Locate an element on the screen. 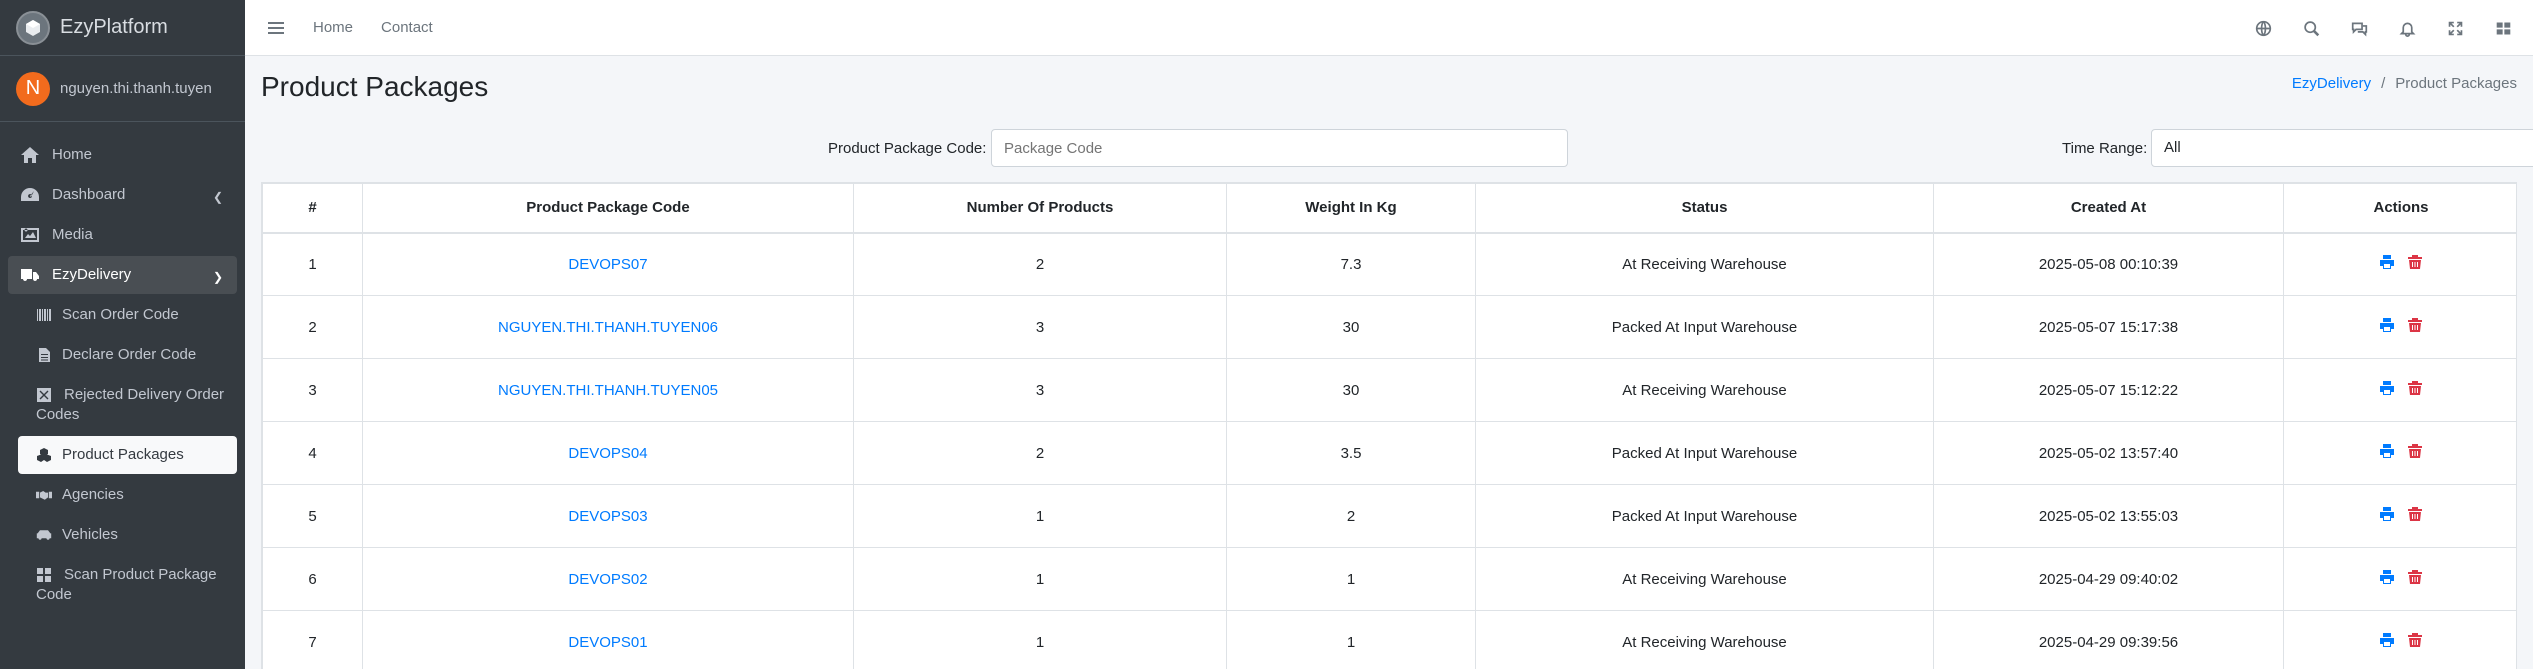 This screenshot has width=2533, height=669. chevron-down-icon: ❯ is located at coordinates (217, 277).